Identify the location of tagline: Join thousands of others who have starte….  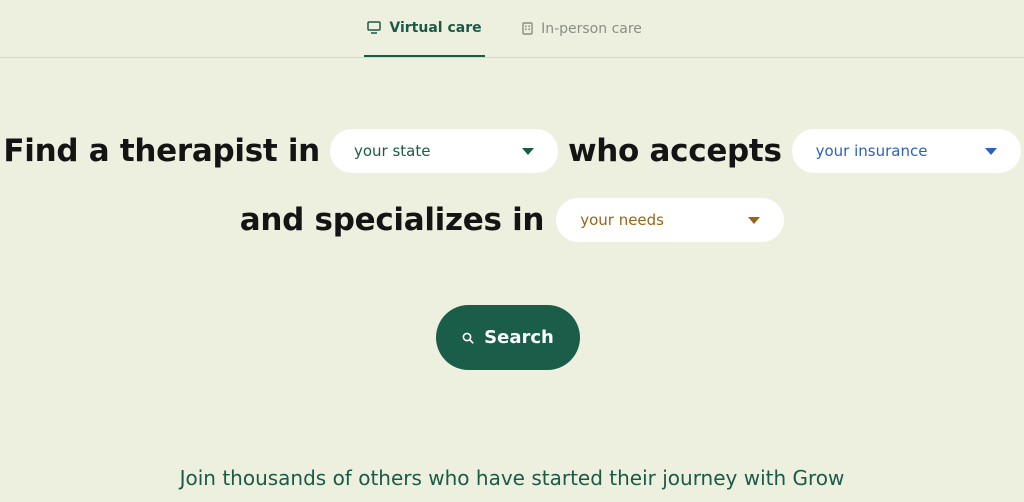
(512, 478).